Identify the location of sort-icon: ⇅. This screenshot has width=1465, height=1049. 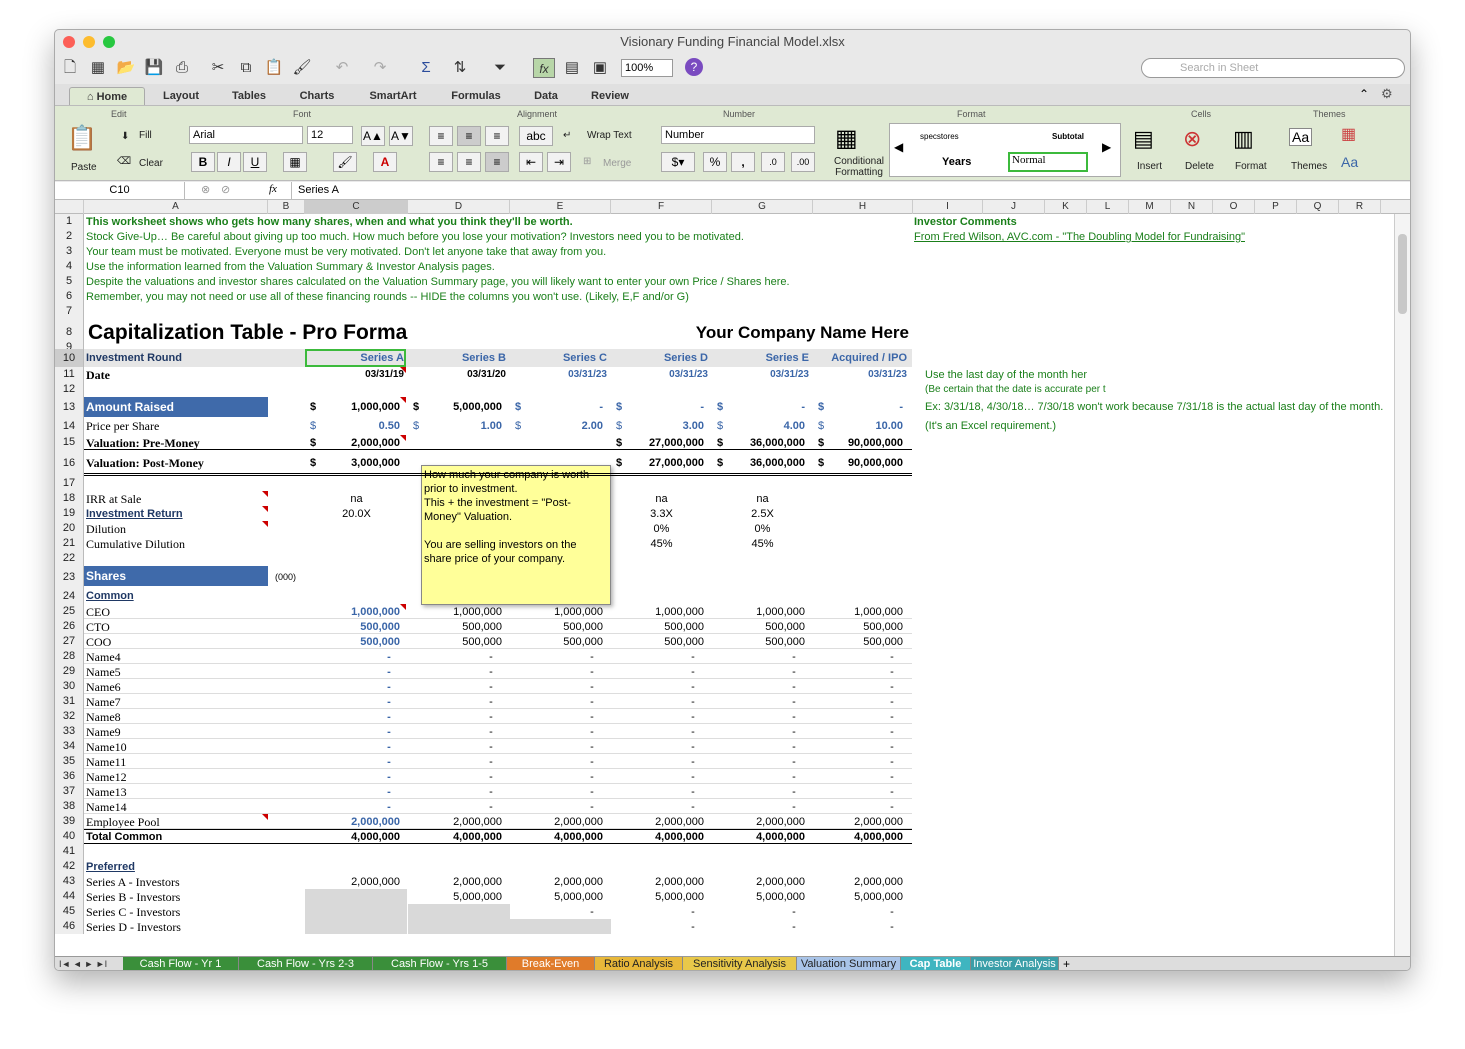
(460, 68).